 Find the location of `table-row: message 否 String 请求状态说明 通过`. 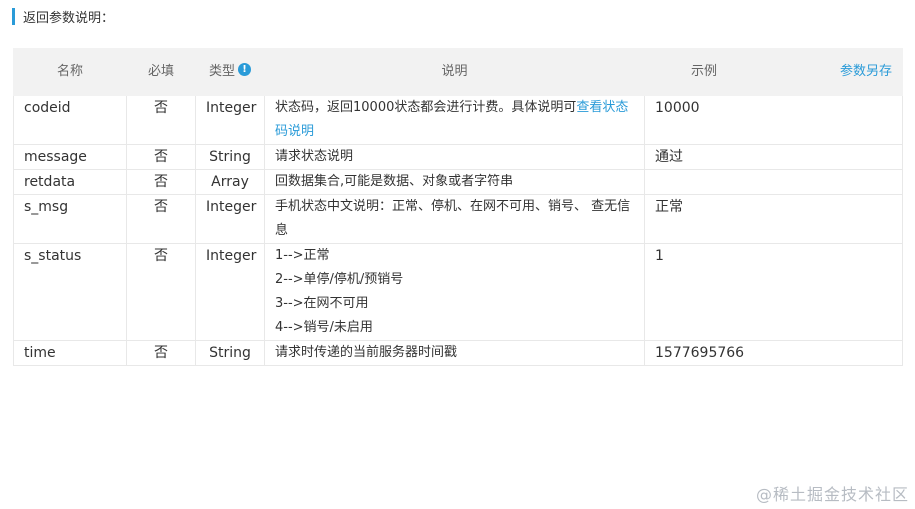

table-row: message 否 String 请求状态说明 通过 is located at coordinates (458, 157).